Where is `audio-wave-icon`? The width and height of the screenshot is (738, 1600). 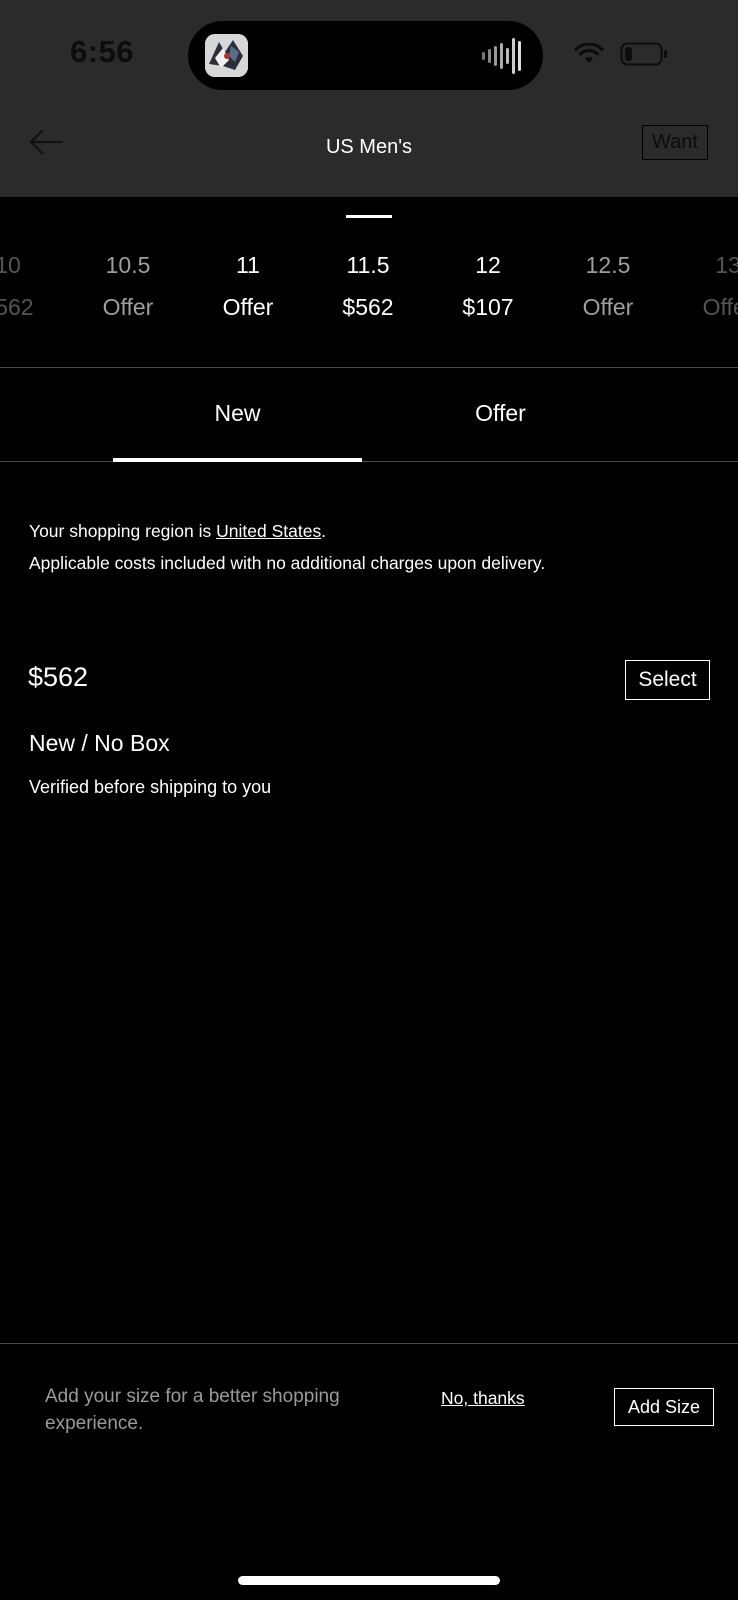
audio-wave-icon is located at coordinates (503, 56).